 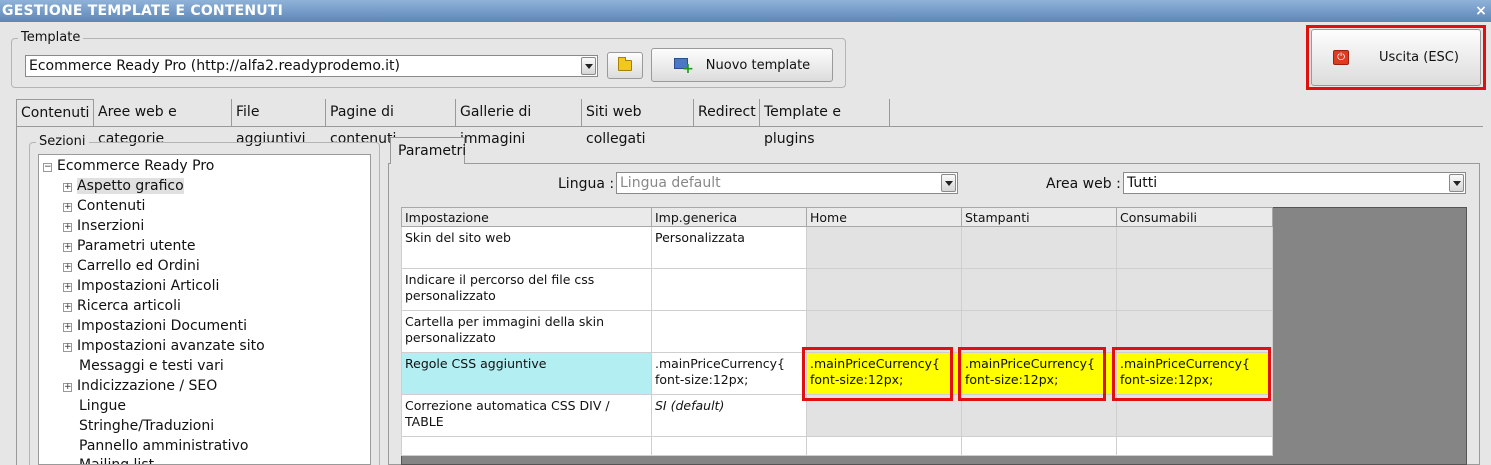 What do you see at coordinates (1396, 57) in the screenshot?
I see `exit-highlight-frame` at bounding box center [1396, 57].